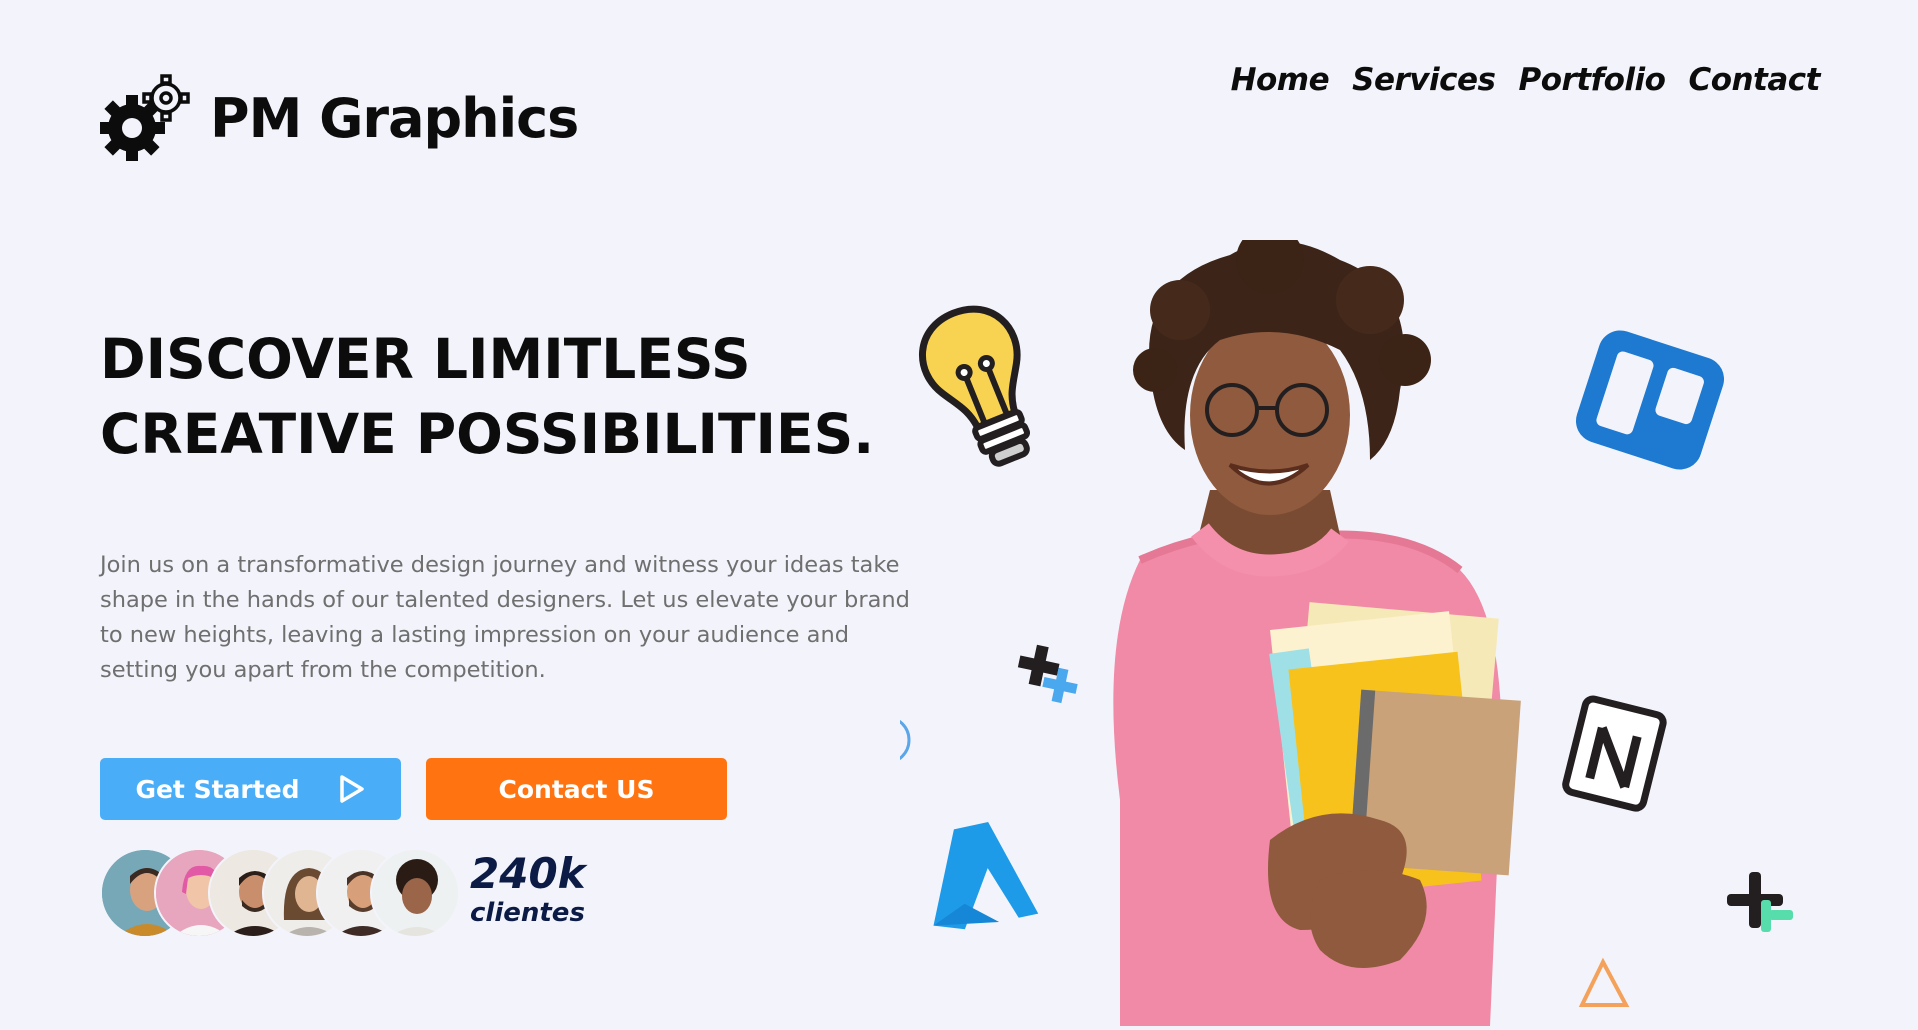  I want to click on plus-icon, so click(1760, 902).